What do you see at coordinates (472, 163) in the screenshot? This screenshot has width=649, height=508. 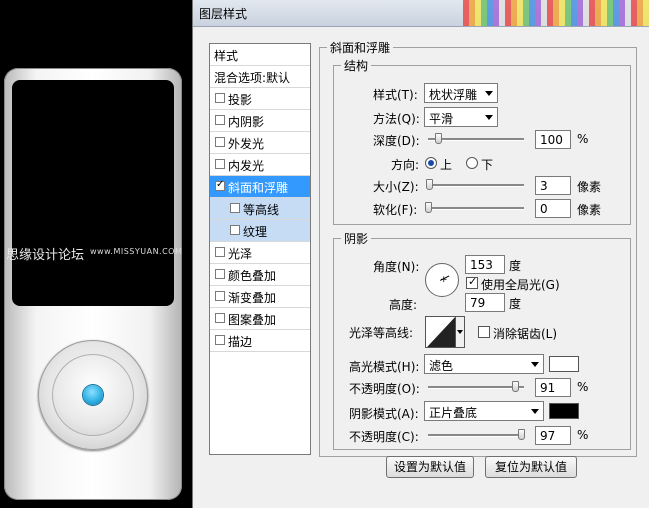 I see `direction-down-radio` at bounding box center [472, 163].